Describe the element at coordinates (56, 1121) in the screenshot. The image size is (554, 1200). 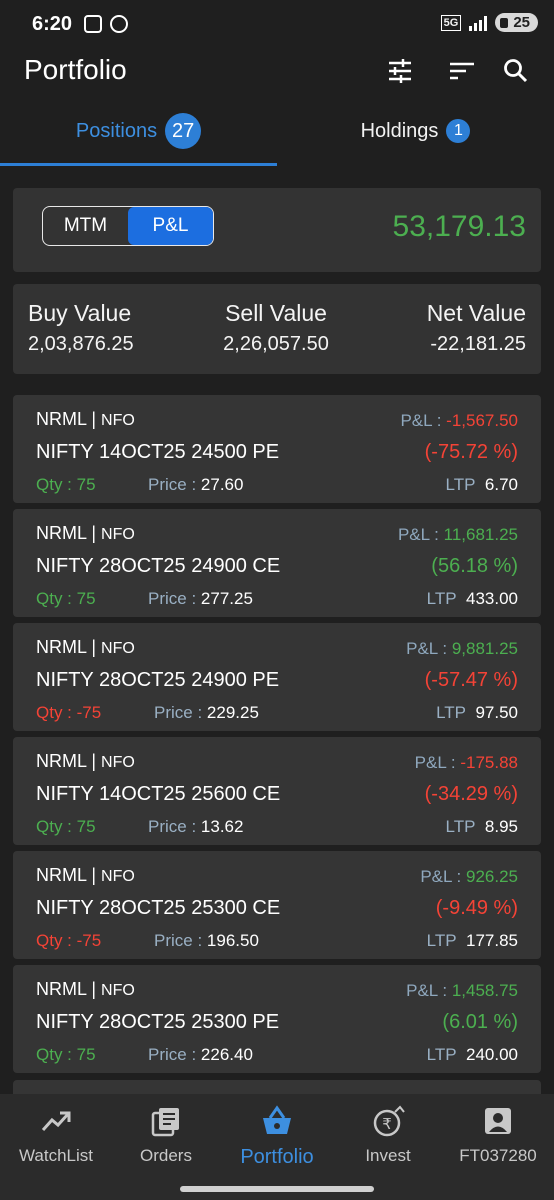
I see `trending-up-icon` at that location.